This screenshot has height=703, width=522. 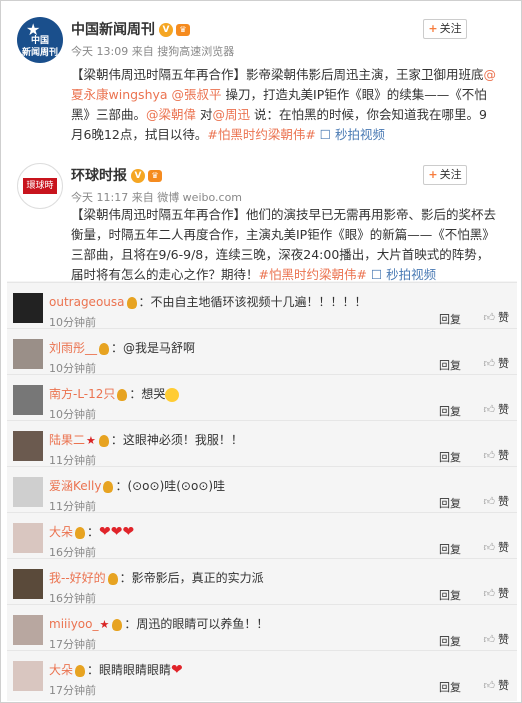 I want to click on mention-link: @張叔平, so click(x=197, y=94).